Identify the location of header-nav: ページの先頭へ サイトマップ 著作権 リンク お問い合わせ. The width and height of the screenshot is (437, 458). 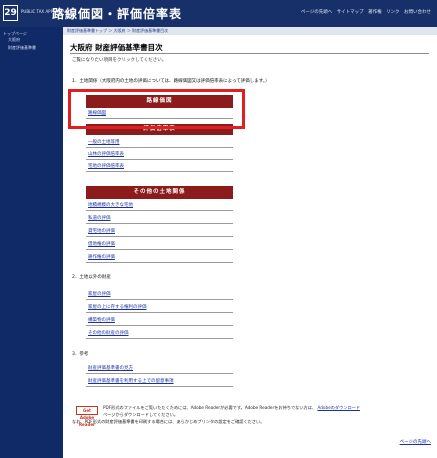
(364, 12).